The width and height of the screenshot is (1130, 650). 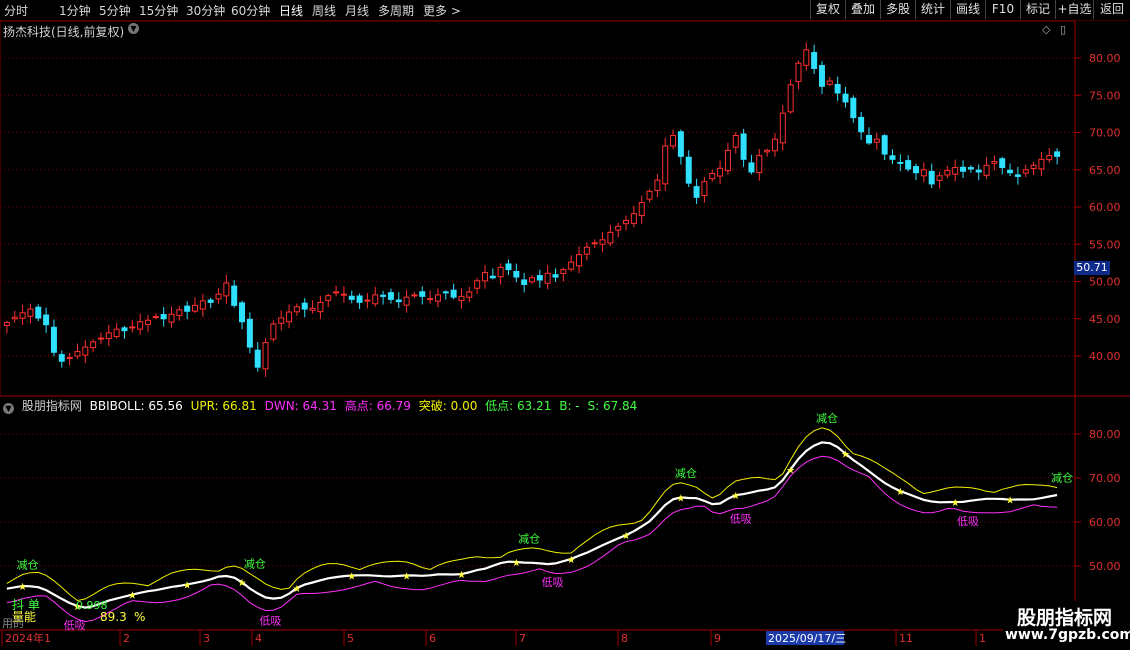 What do you see at coordinates (906, 638) in the screenshot?
I see `date-label: 11` at bounding box center [906, 638].